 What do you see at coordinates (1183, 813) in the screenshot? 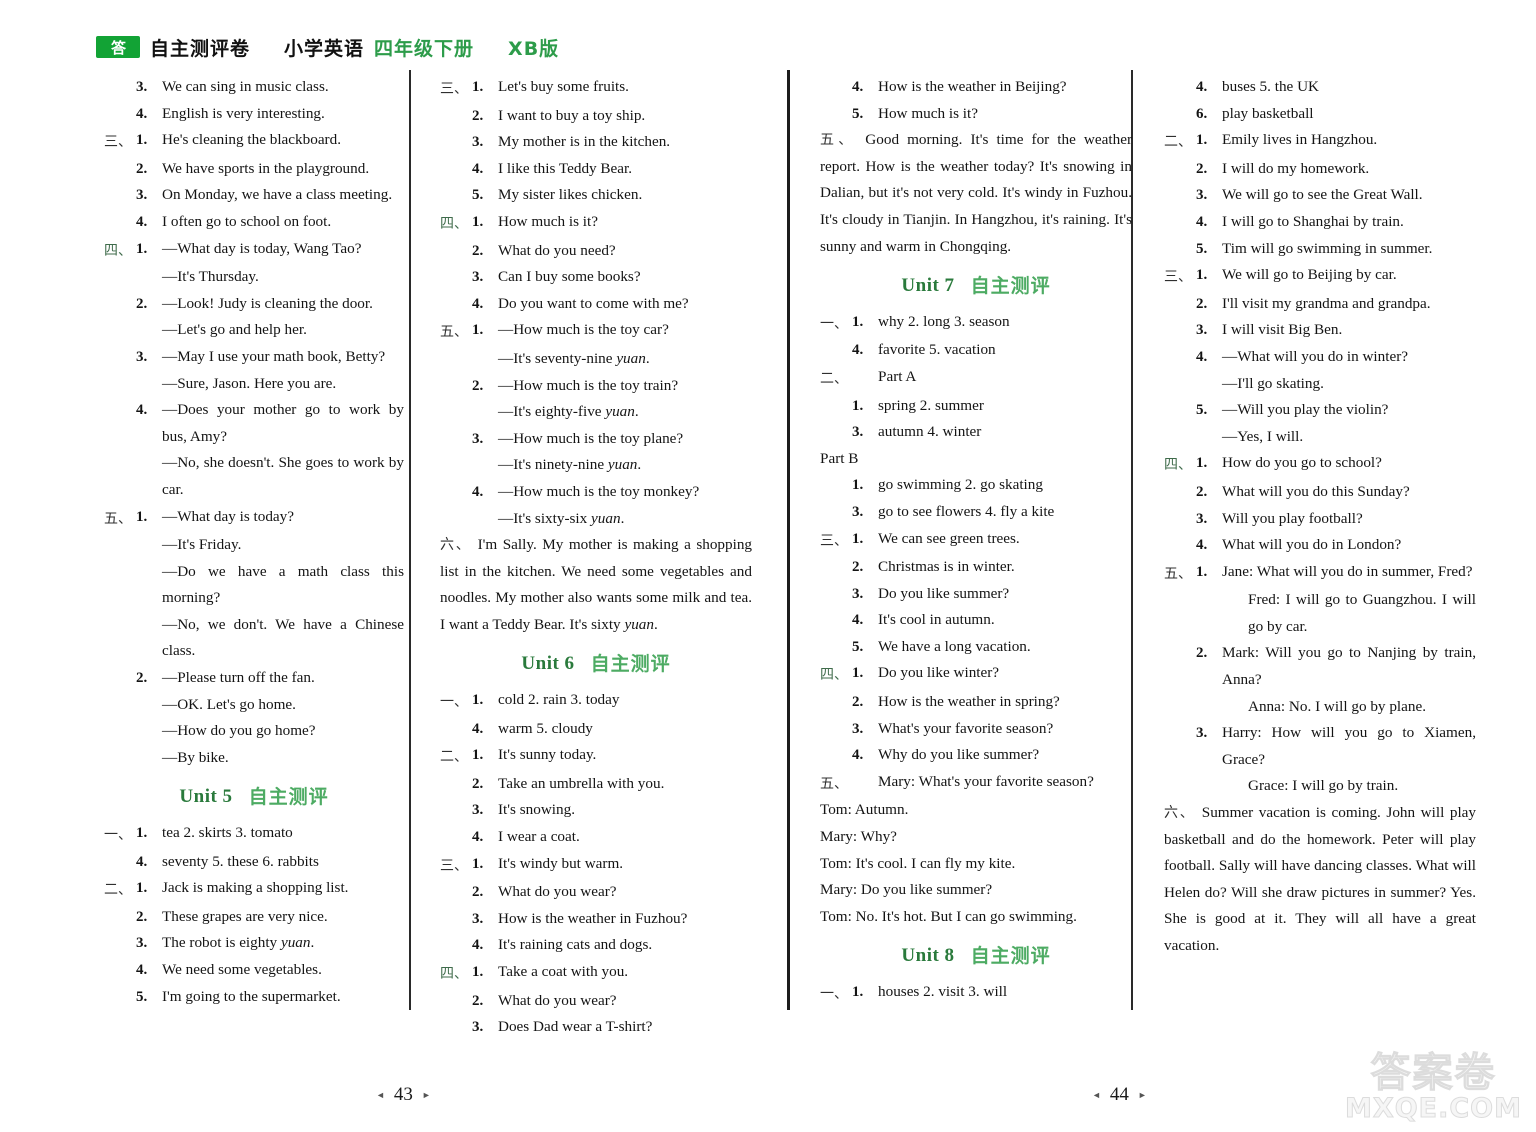
I see `section-marker: 六、` at bounding box center [1183, 813].